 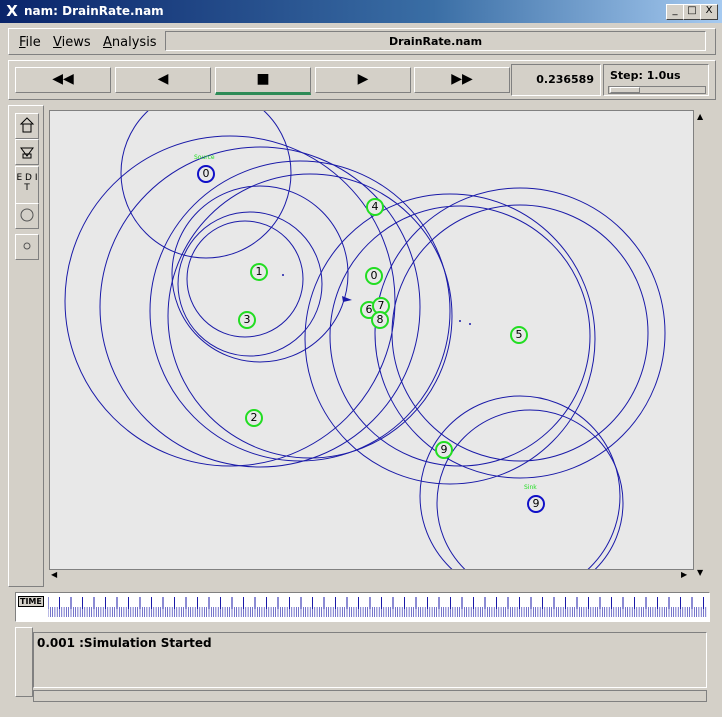 I want to click on stop-button: ■, so click(x=263, y=81).